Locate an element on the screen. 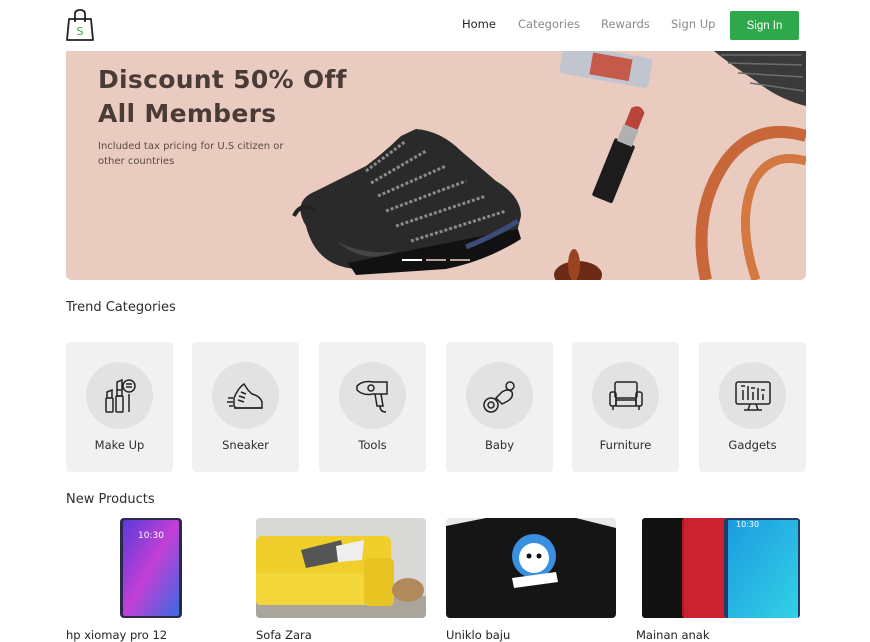  hero-title: Discount 50% Off All Members is located at coordinates (222, 96).